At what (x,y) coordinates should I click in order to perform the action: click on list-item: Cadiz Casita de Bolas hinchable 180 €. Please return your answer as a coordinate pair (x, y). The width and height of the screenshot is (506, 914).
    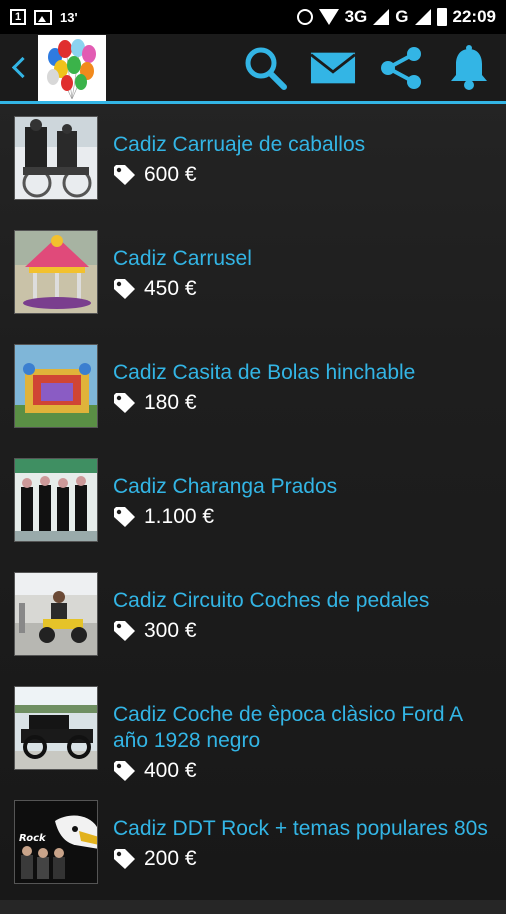
    Looking at the image, I should click on (253, 401).